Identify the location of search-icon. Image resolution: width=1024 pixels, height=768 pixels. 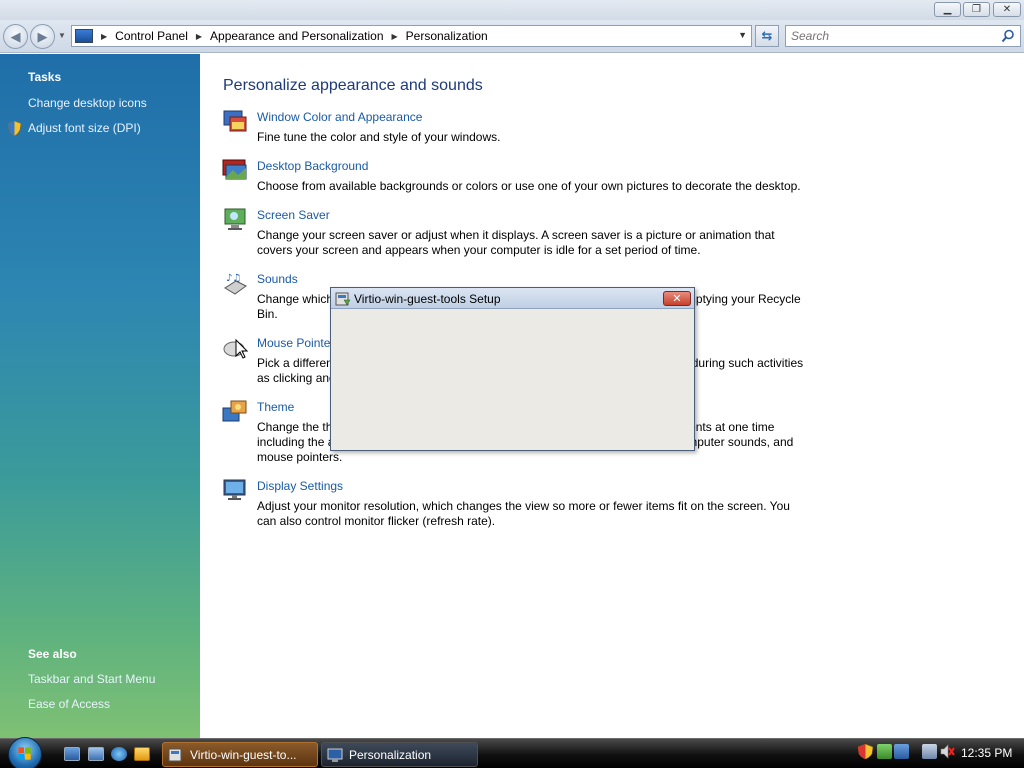
(1008, 36).